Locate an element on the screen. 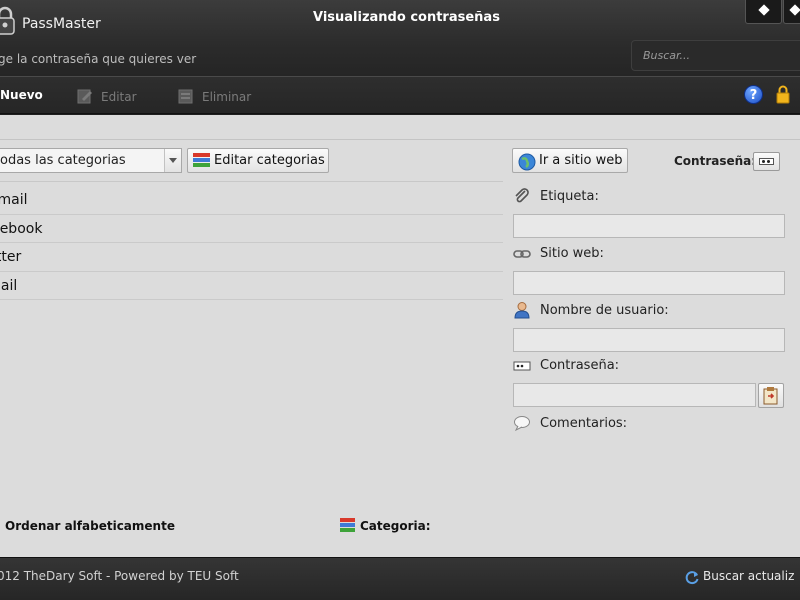  edit-categories-button: Editar categorias is located at coordinates (258, 160).